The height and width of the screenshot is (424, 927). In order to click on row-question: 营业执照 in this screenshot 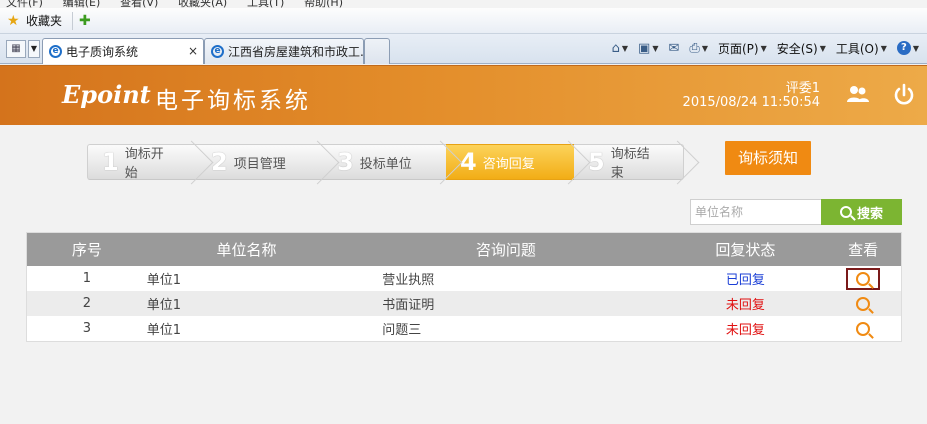, I will do `click(408, 280)`.